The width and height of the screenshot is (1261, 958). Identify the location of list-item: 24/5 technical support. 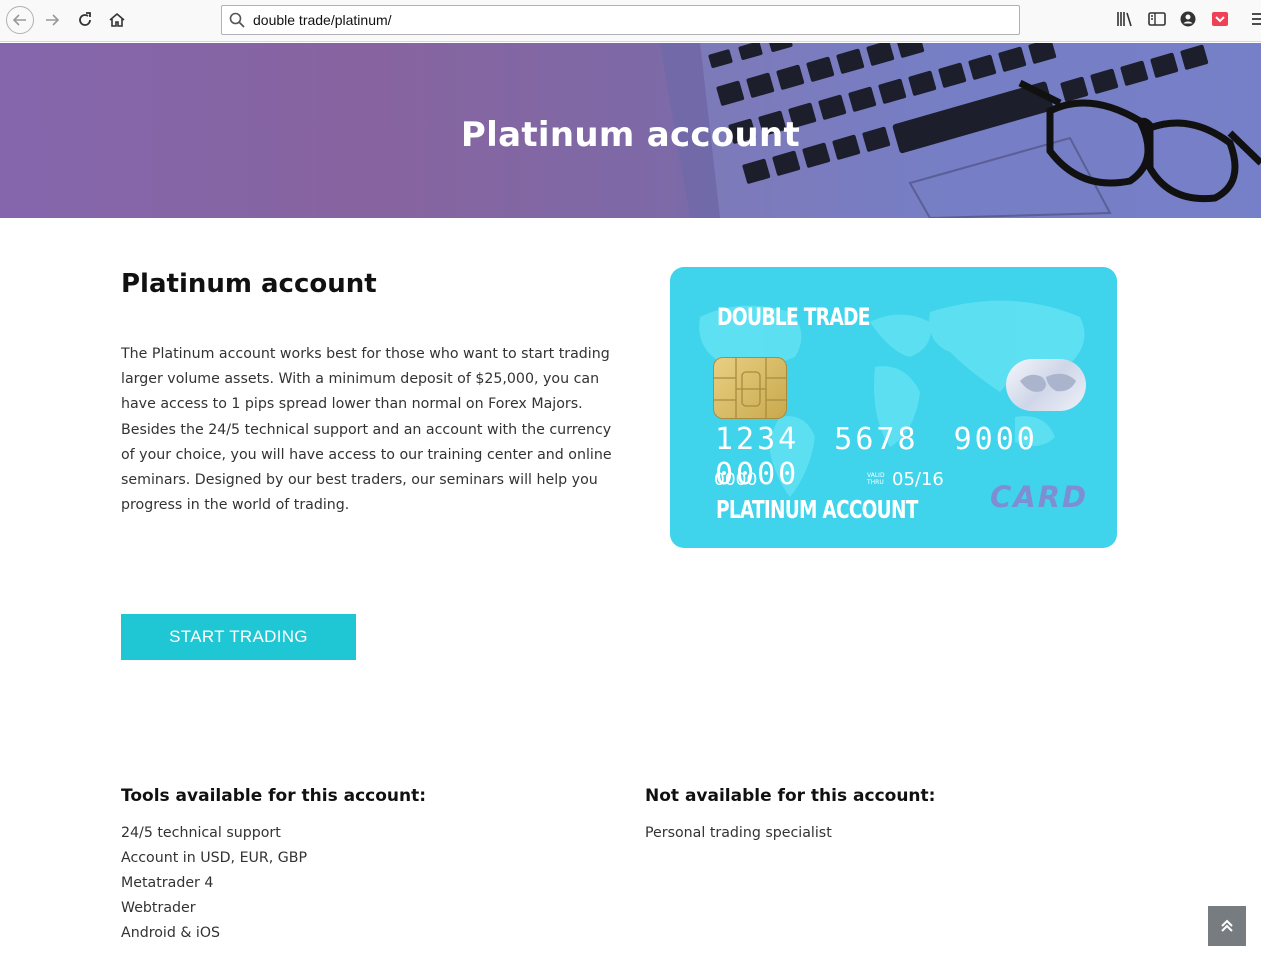
(201, 833).